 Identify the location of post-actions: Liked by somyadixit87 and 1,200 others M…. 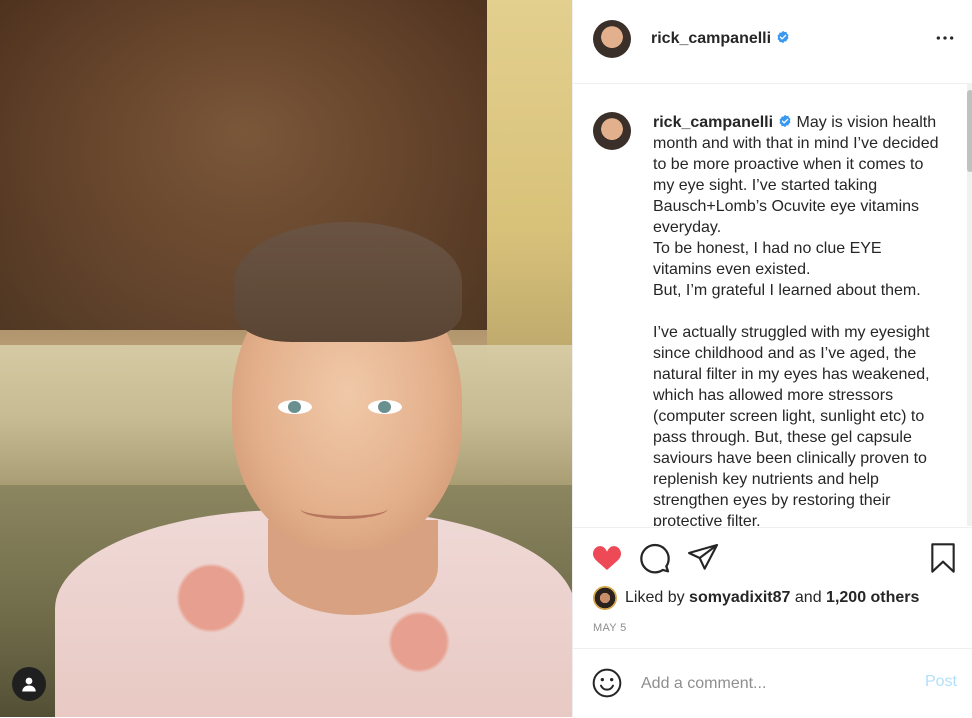
(772, 587).